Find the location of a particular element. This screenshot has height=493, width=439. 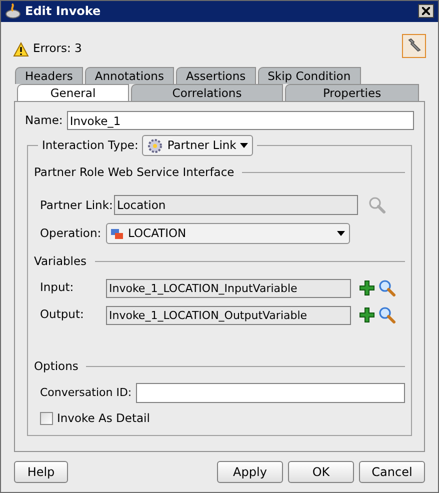

name-field: Invoke_1 is located at coordinates (240, 120).